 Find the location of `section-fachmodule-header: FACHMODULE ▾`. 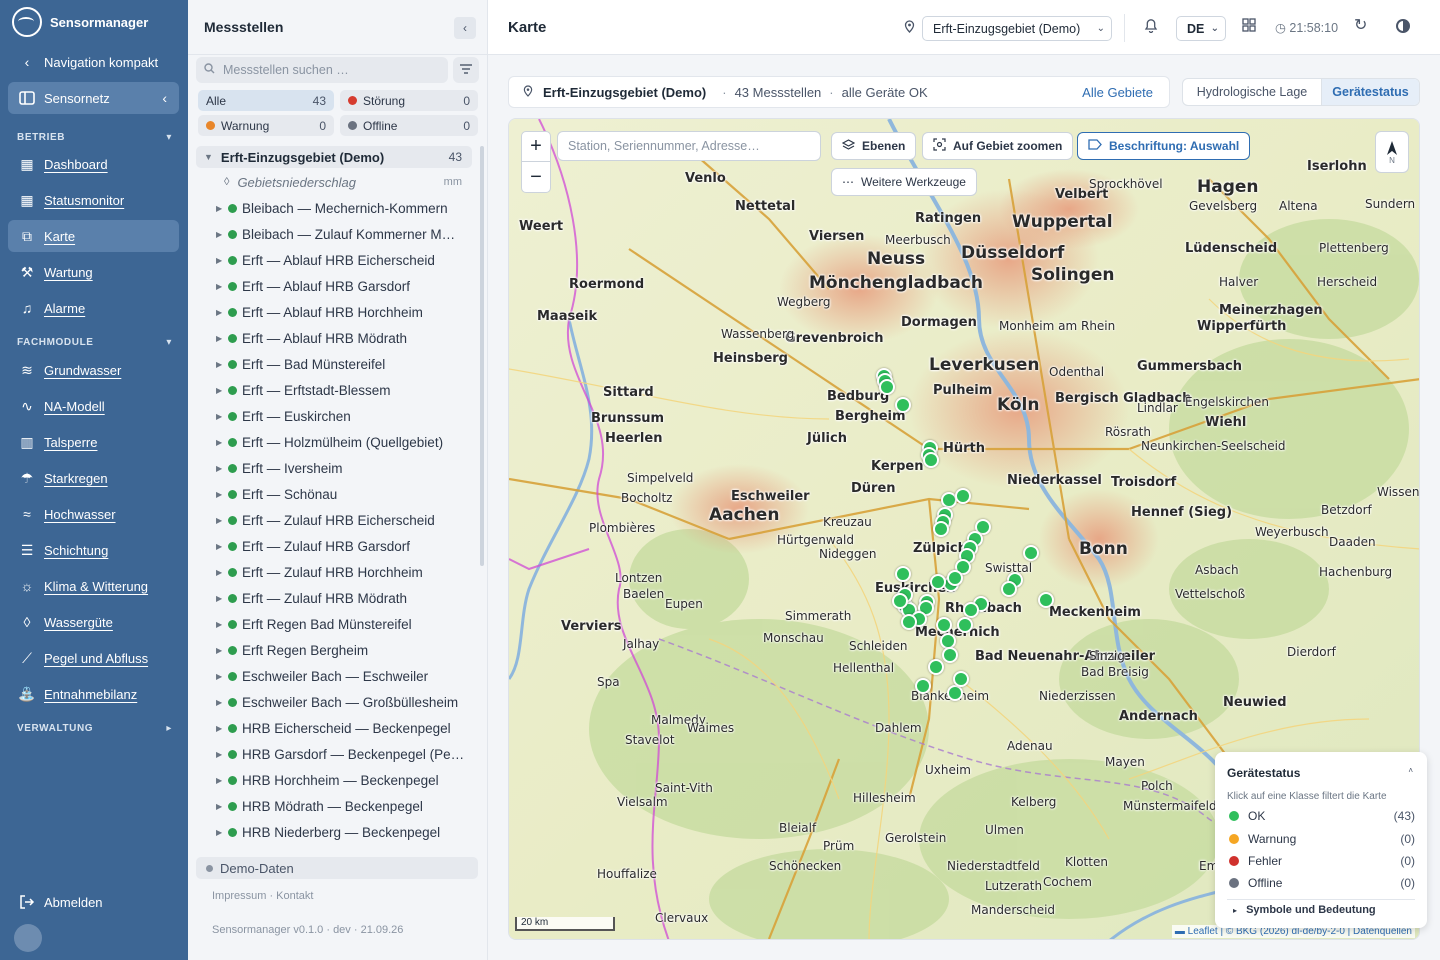

section-fachmodule-header: FACHMODULE ▾ is located at coordinates (94, 342).